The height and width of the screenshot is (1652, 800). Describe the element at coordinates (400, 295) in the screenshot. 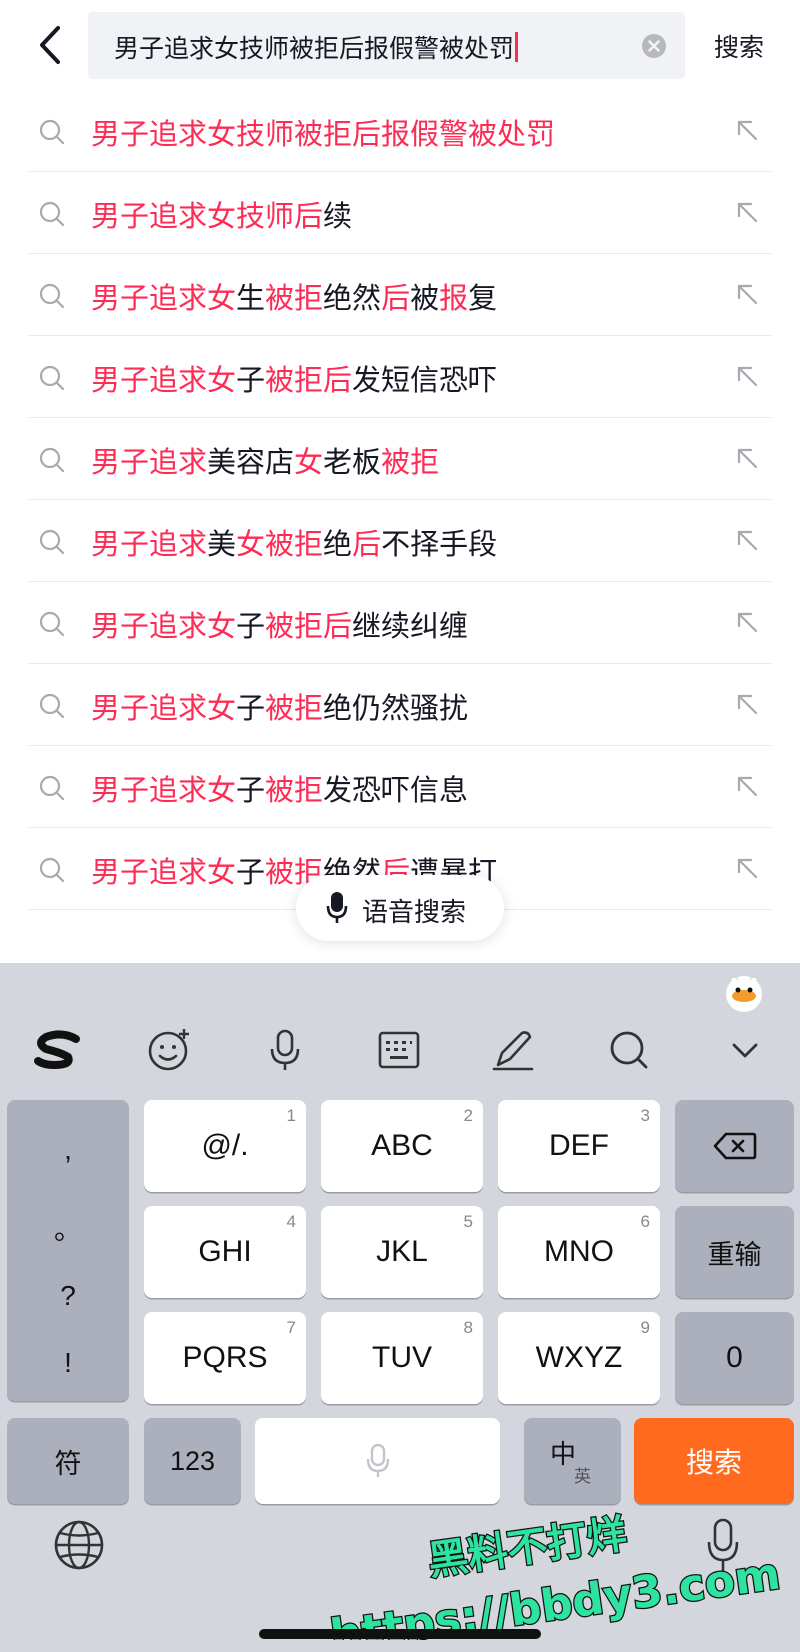

I see `suggestion-item: 男子追求女生被拒绝然后被报复` at that location.